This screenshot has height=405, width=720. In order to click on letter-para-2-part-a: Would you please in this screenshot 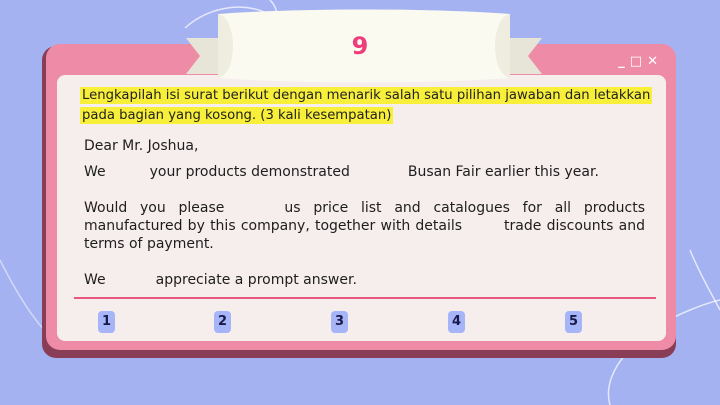, I will do `click(154, 208)`.